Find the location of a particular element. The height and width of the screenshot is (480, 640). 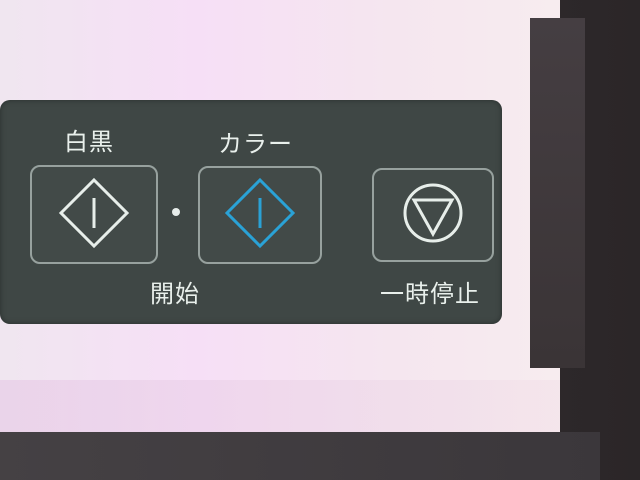

mono-start-button is located at coordinates (94, 214).